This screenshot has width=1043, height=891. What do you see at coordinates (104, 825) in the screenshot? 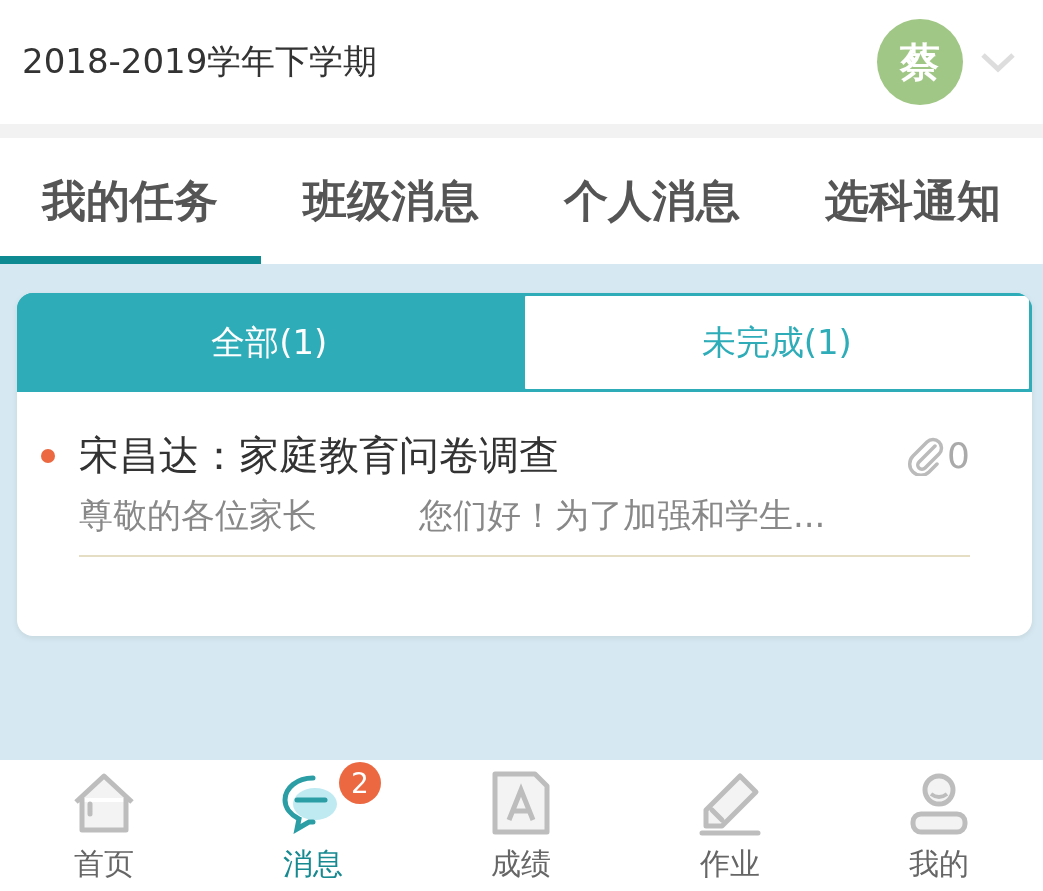
I see `nav-item: 首页` at bounding box center [104, 825].